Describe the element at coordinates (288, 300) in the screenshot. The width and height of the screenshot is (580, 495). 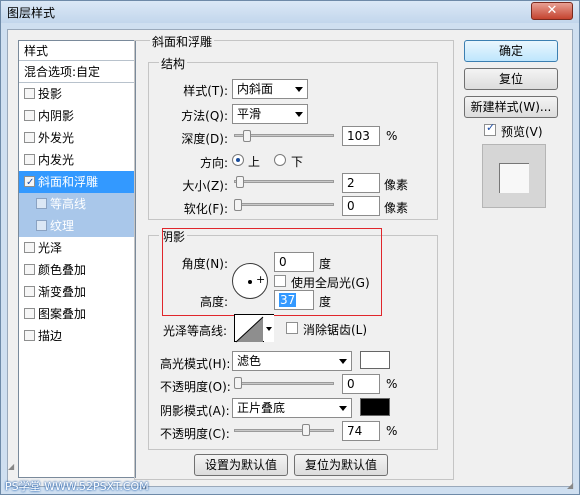
I see `altitude-value: 37` at that location.